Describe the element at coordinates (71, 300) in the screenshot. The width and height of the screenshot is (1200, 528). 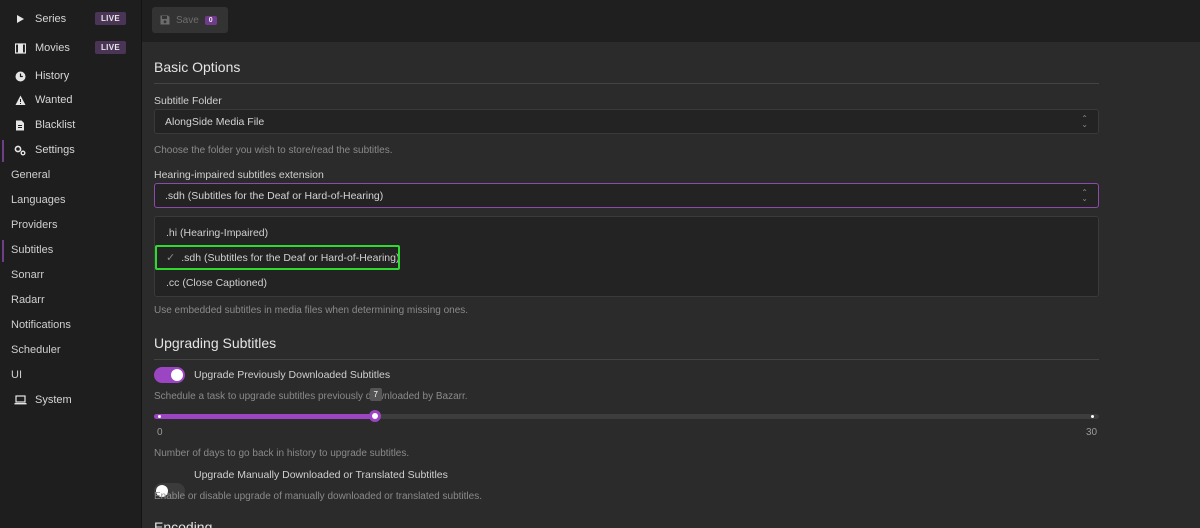
I see `settings-item-radarr: Radarr` at that location.